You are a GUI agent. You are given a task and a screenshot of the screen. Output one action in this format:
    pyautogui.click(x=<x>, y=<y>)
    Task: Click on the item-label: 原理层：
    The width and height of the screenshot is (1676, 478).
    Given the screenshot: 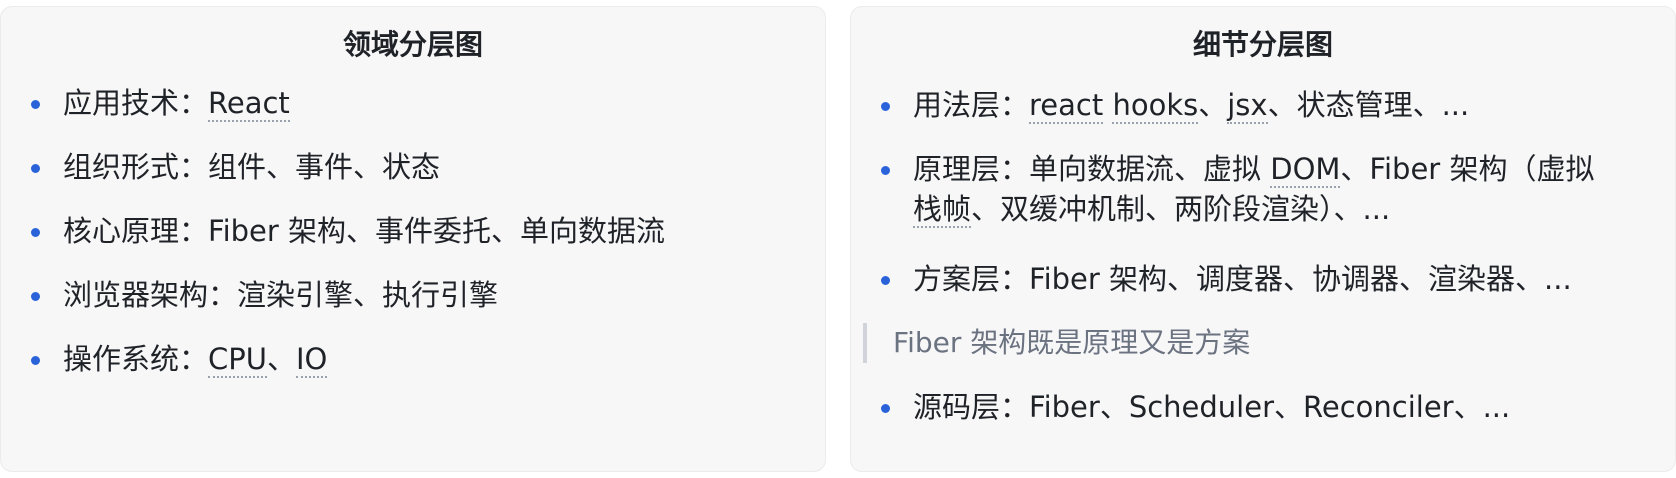 What is the action you would take?
    pyautogui.click(x=971, y=169)
    